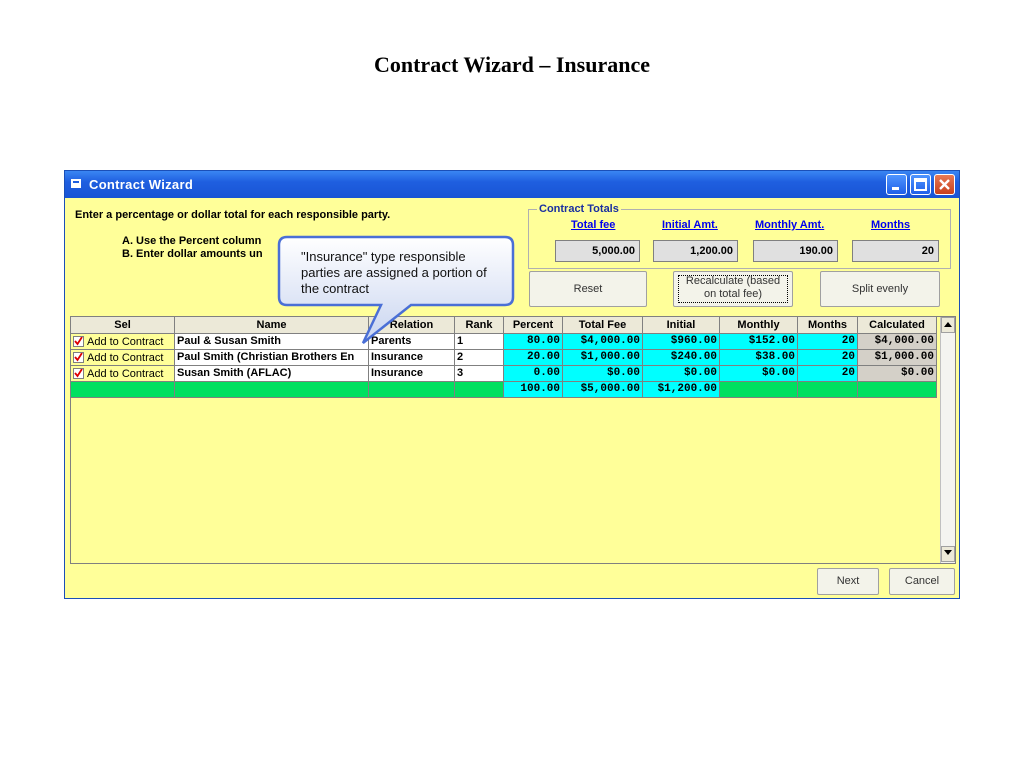 The image size is (1024, 768). I want to click on totals-row-monthly, so click(759, 390).